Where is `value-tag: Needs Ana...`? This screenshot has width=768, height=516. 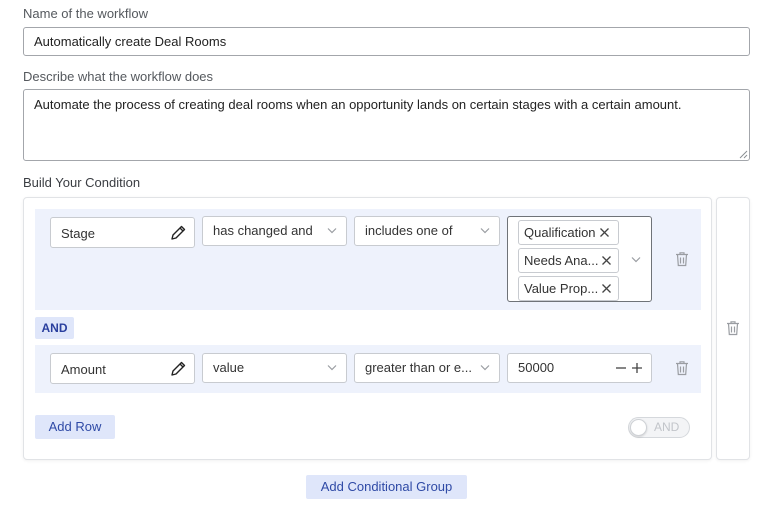
value-tag: Needs Ana... is located at coordinates (568, 260).